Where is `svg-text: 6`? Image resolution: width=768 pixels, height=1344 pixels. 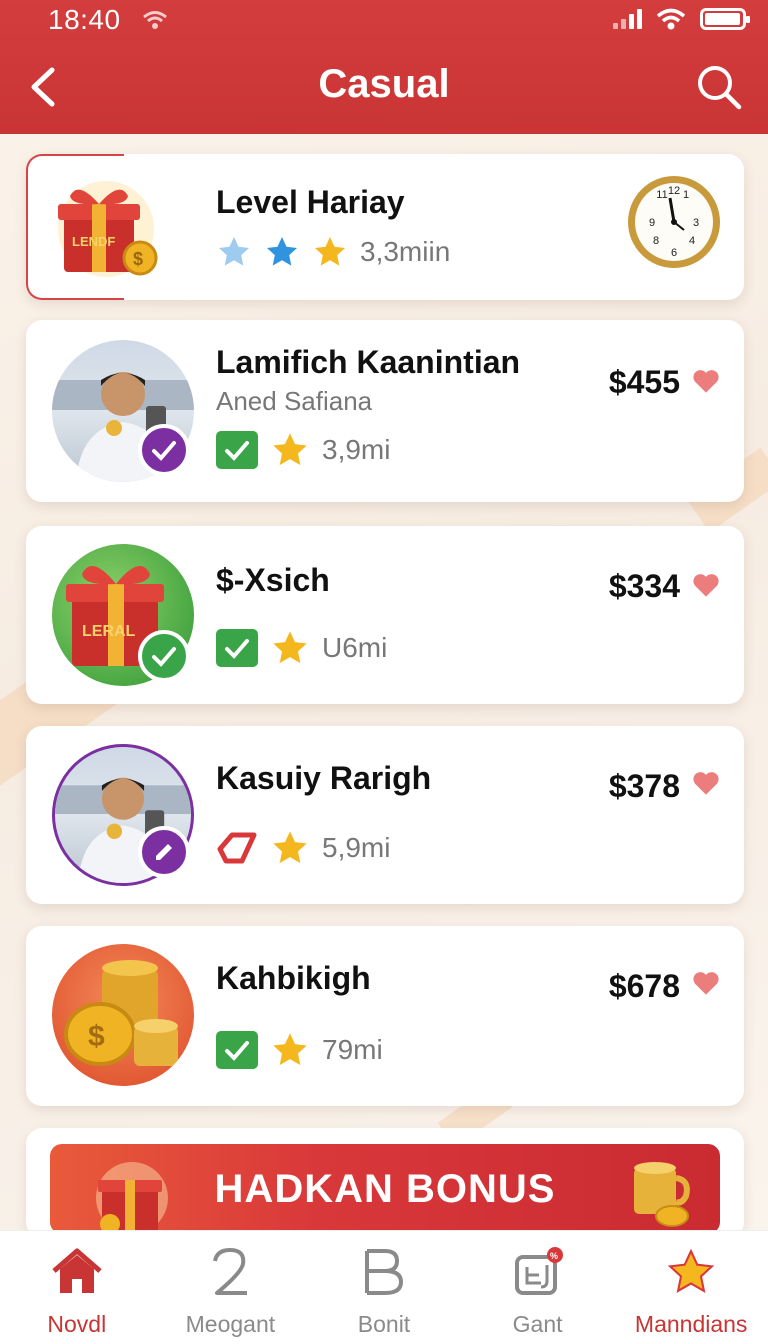 svg-text: 6 is located at coordinates (674, 253).